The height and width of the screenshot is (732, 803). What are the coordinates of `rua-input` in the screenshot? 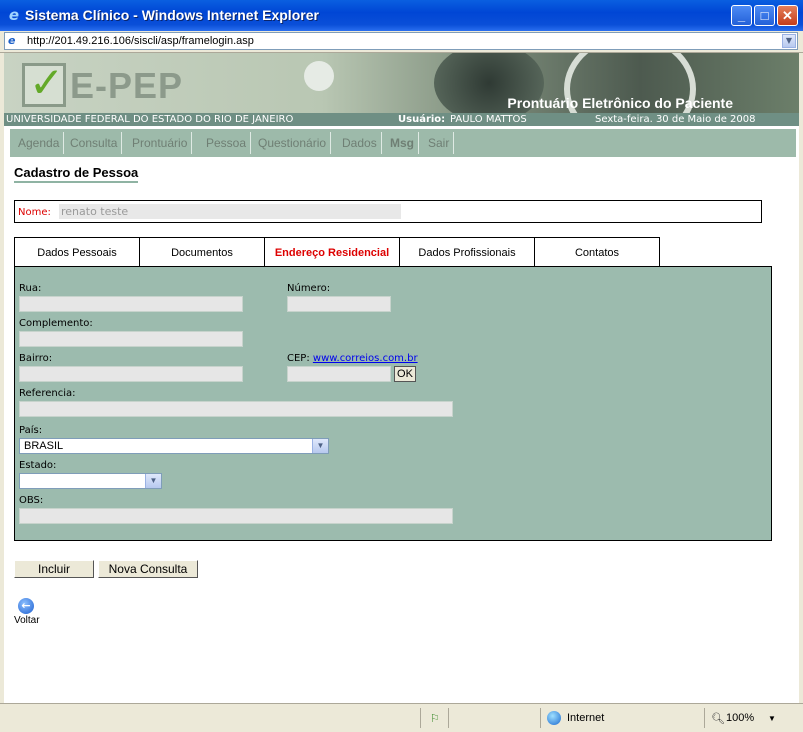 It's located at (131, 304).